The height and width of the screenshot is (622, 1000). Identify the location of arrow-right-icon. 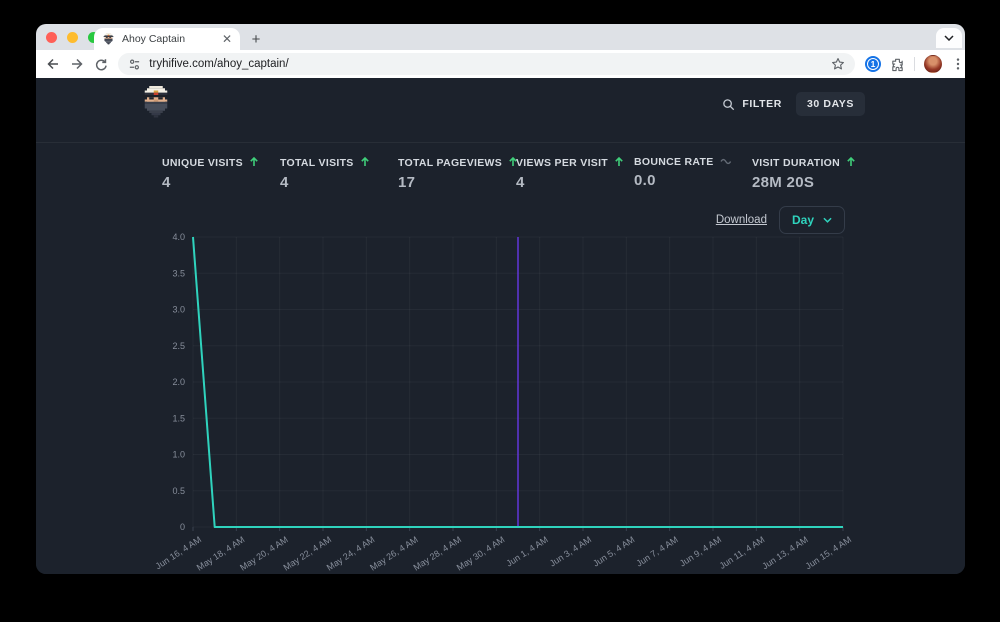
(77, 64).